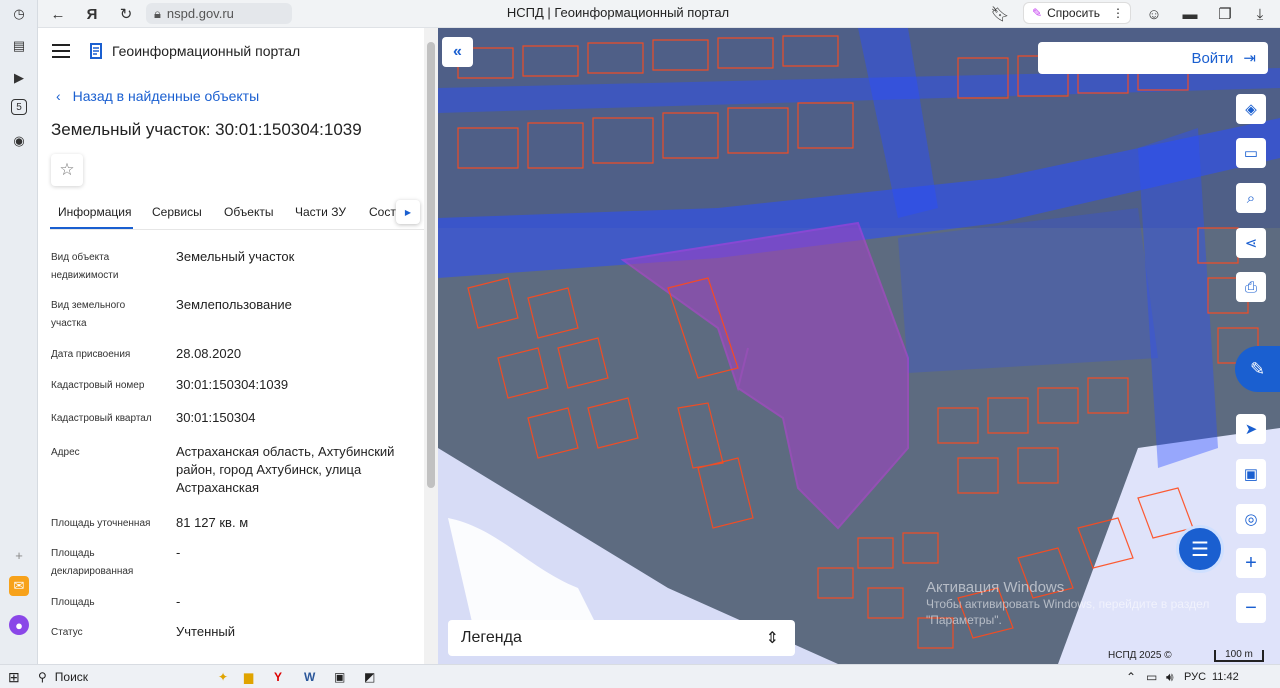  Describe the element at coordinates (101, 523) in the screenshot. I see `prop-label: Площадь уточненная` at that location.